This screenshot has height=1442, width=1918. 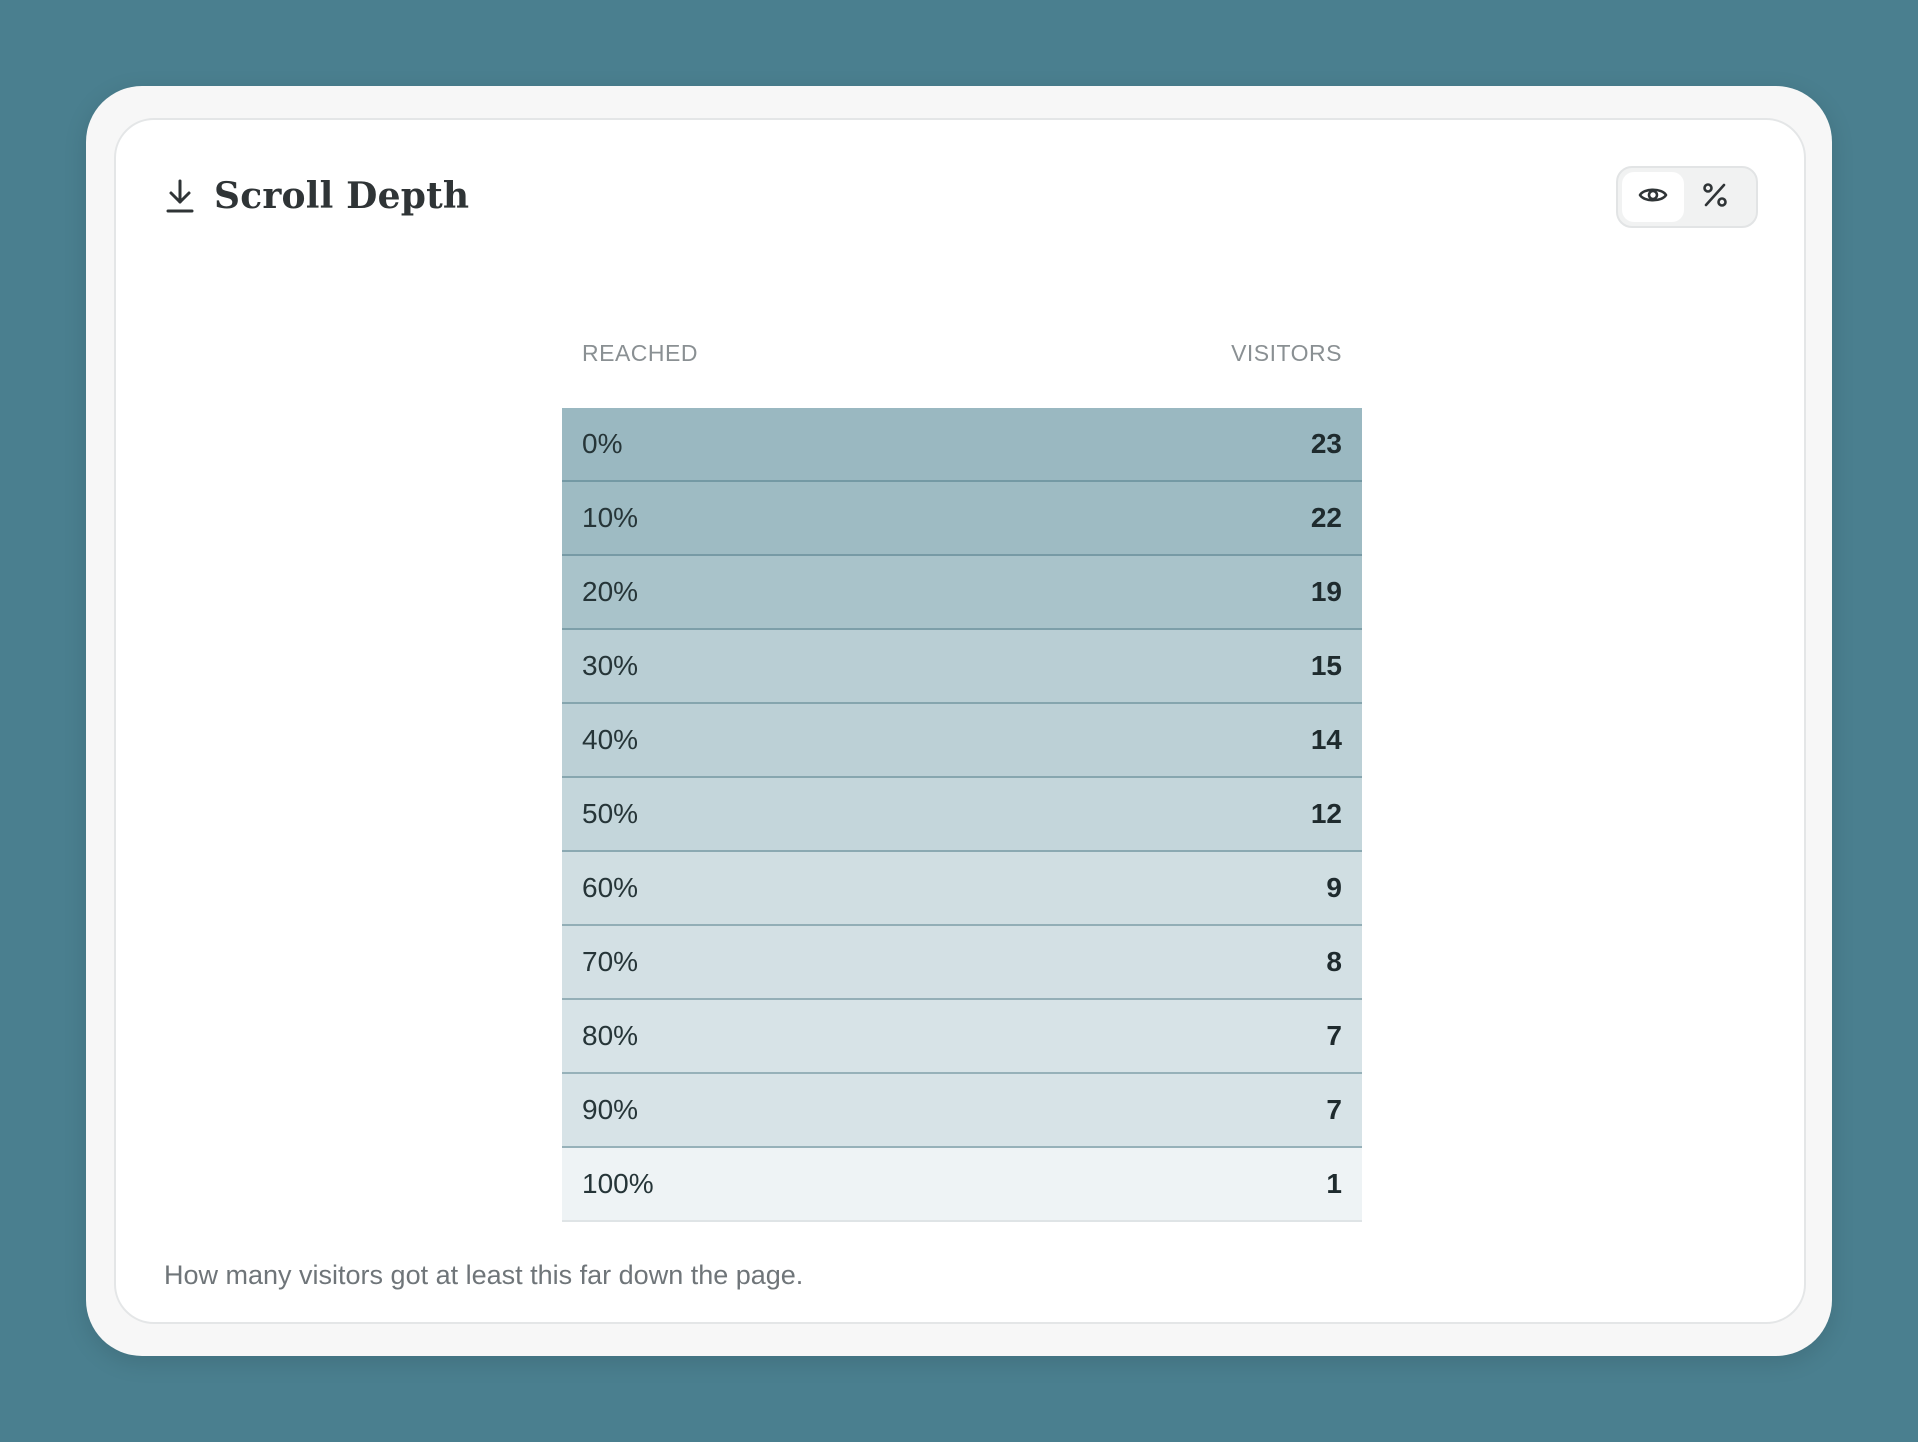 I want to click on table-row: 0% 23, so click(x=962, y=445).